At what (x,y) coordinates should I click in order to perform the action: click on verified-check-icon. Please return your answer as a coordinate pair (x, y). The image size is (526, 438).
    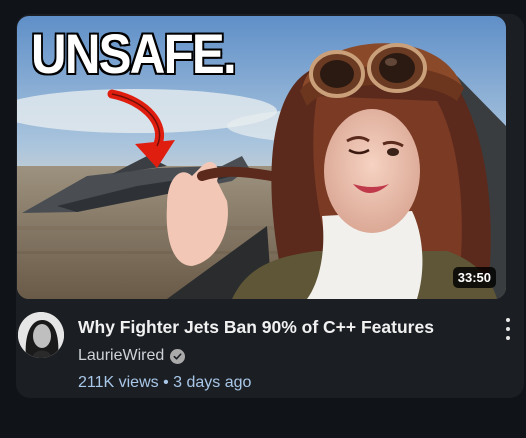
    Looking at the image, I should click on (178, 356).